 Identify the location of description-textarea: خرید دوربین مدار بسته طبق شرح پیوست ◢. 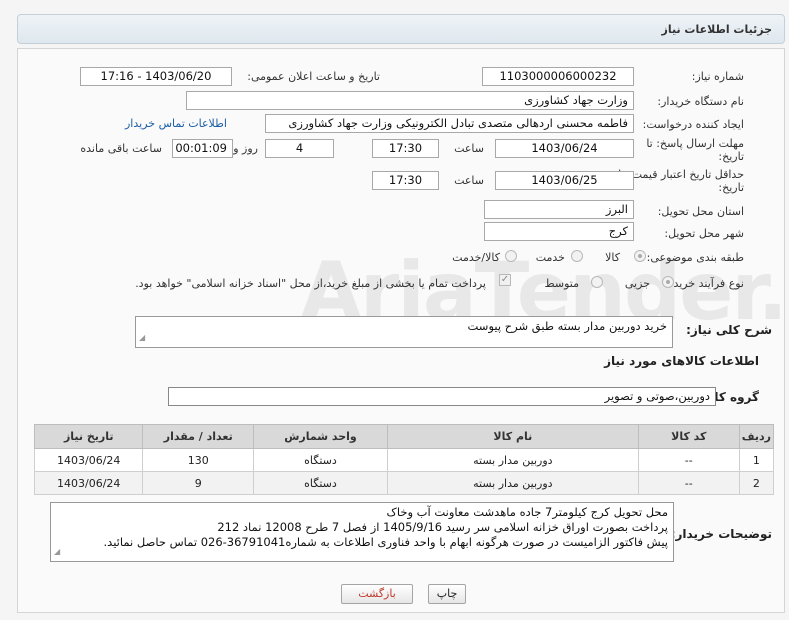
(404, 332).